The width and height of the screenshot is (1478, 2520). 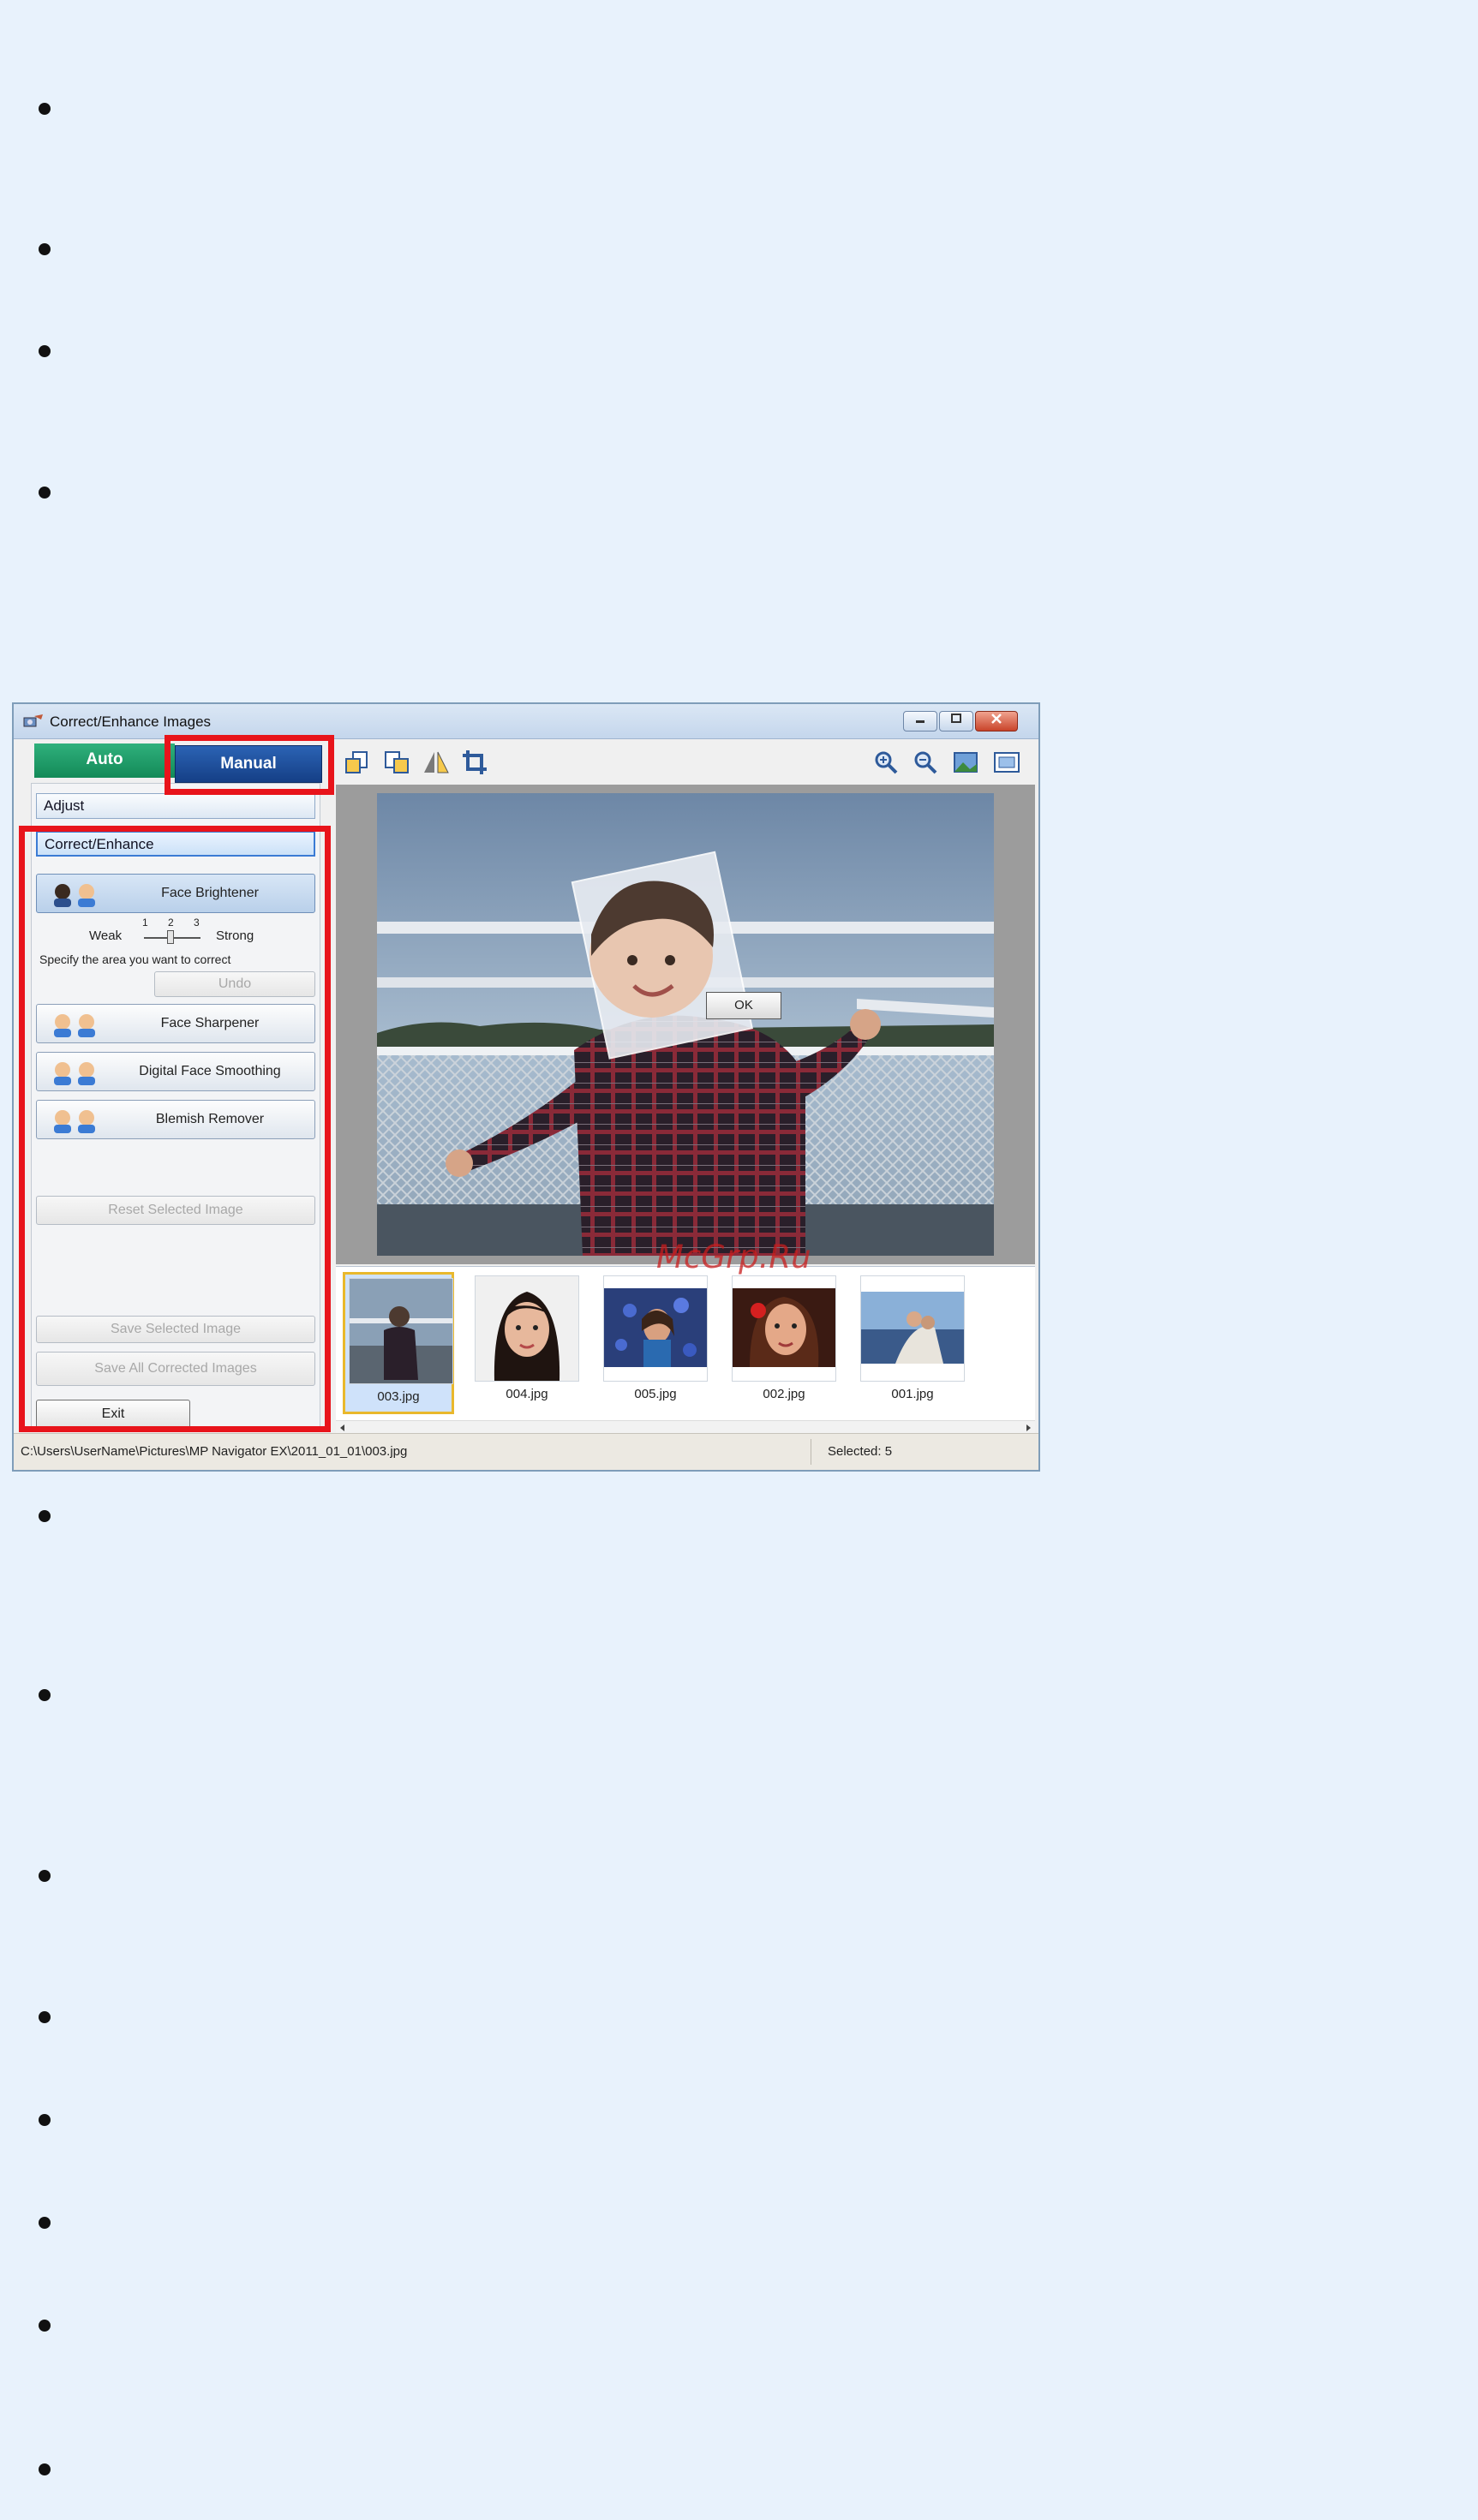 I want to click on thumbnail-003: 003.jpg, so click(x=398, y=1343).